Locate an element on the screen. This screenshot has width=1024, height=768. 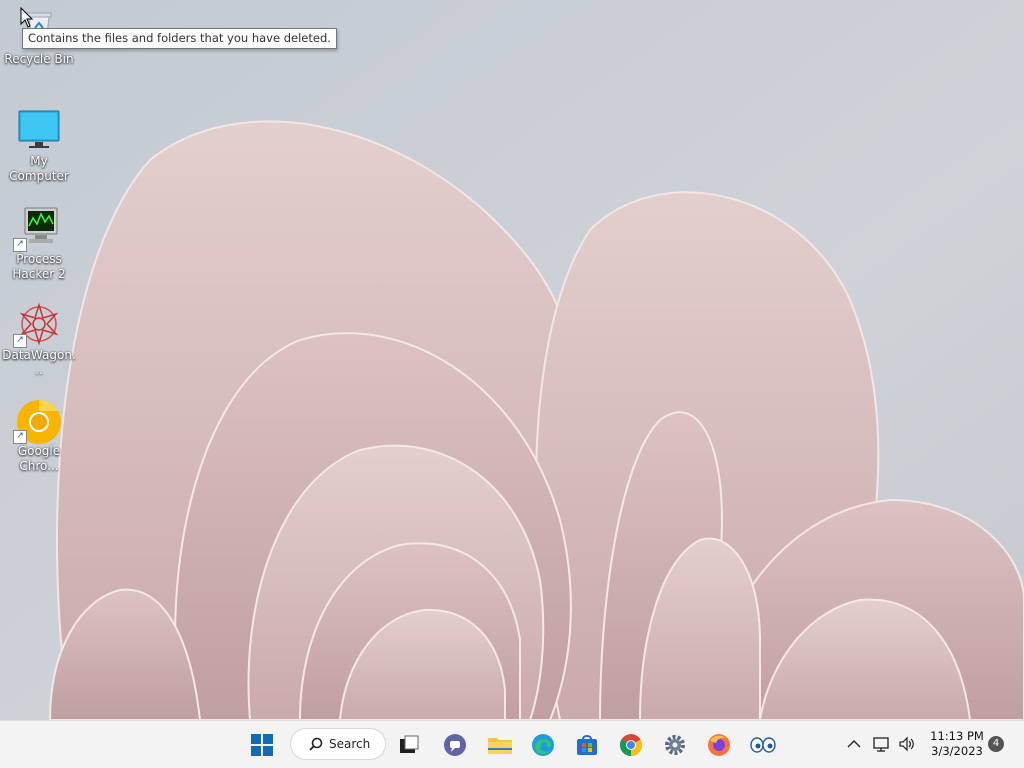
start-button is located at coordinates (262, 745).